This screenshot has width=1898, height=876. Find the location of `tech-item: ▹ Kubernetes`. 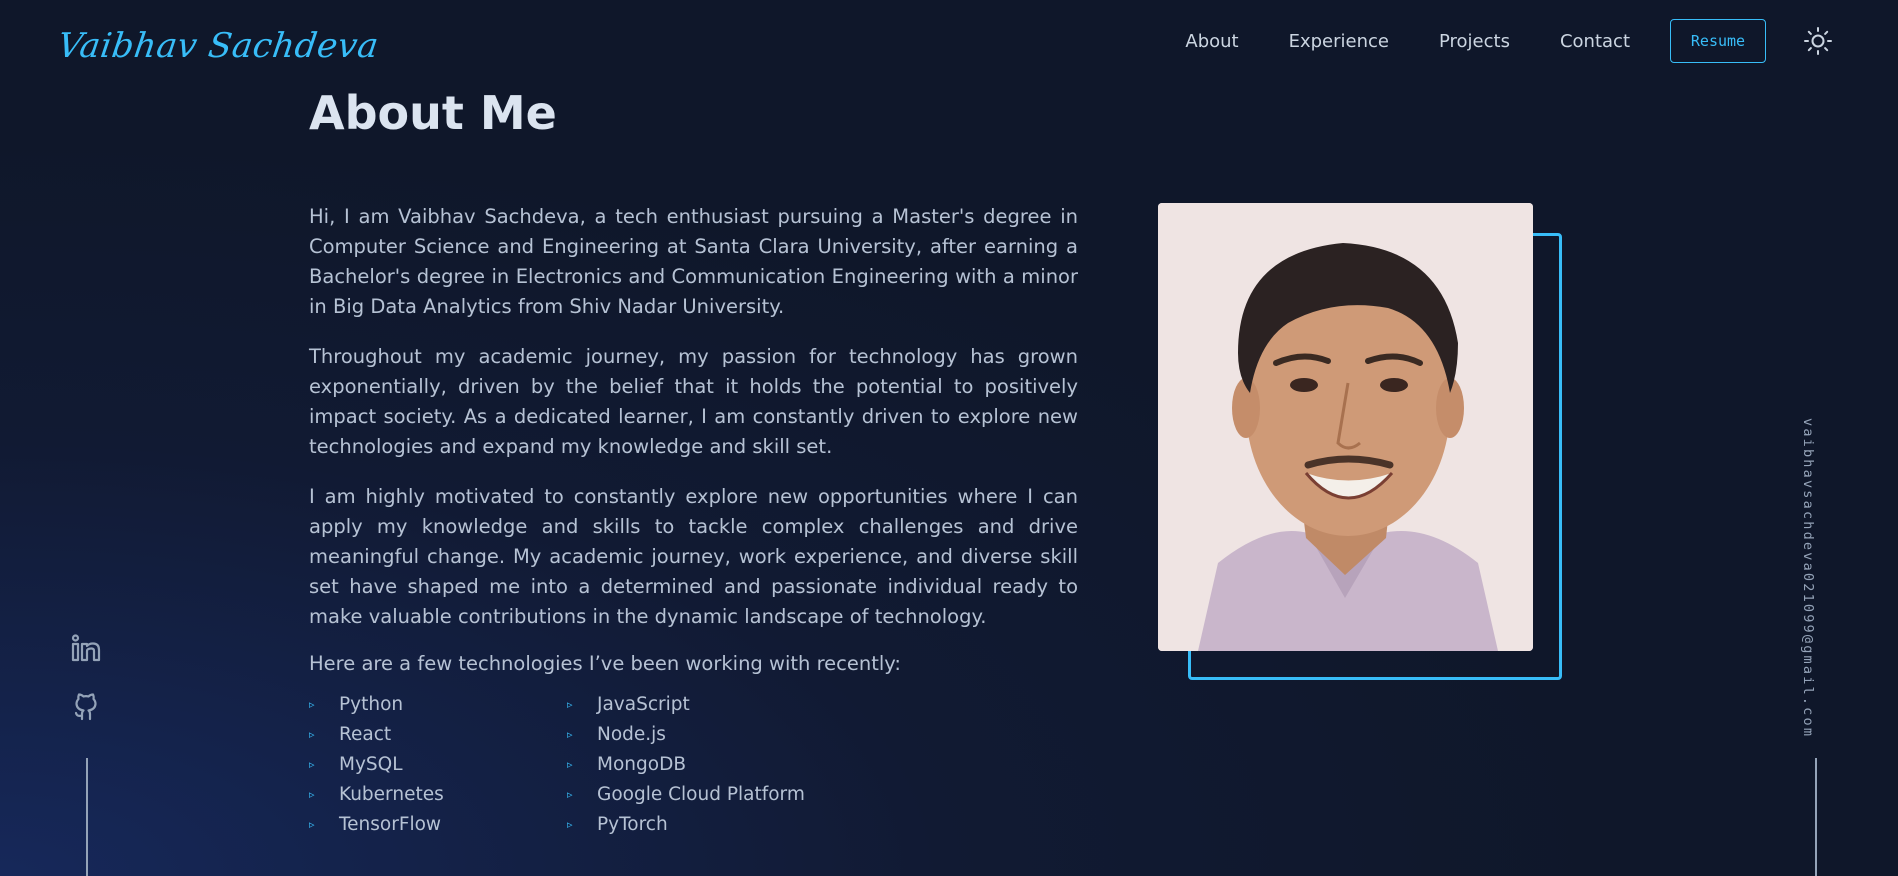

tech-item: ▹ Kubernetes is located at coordinates (376, 794).